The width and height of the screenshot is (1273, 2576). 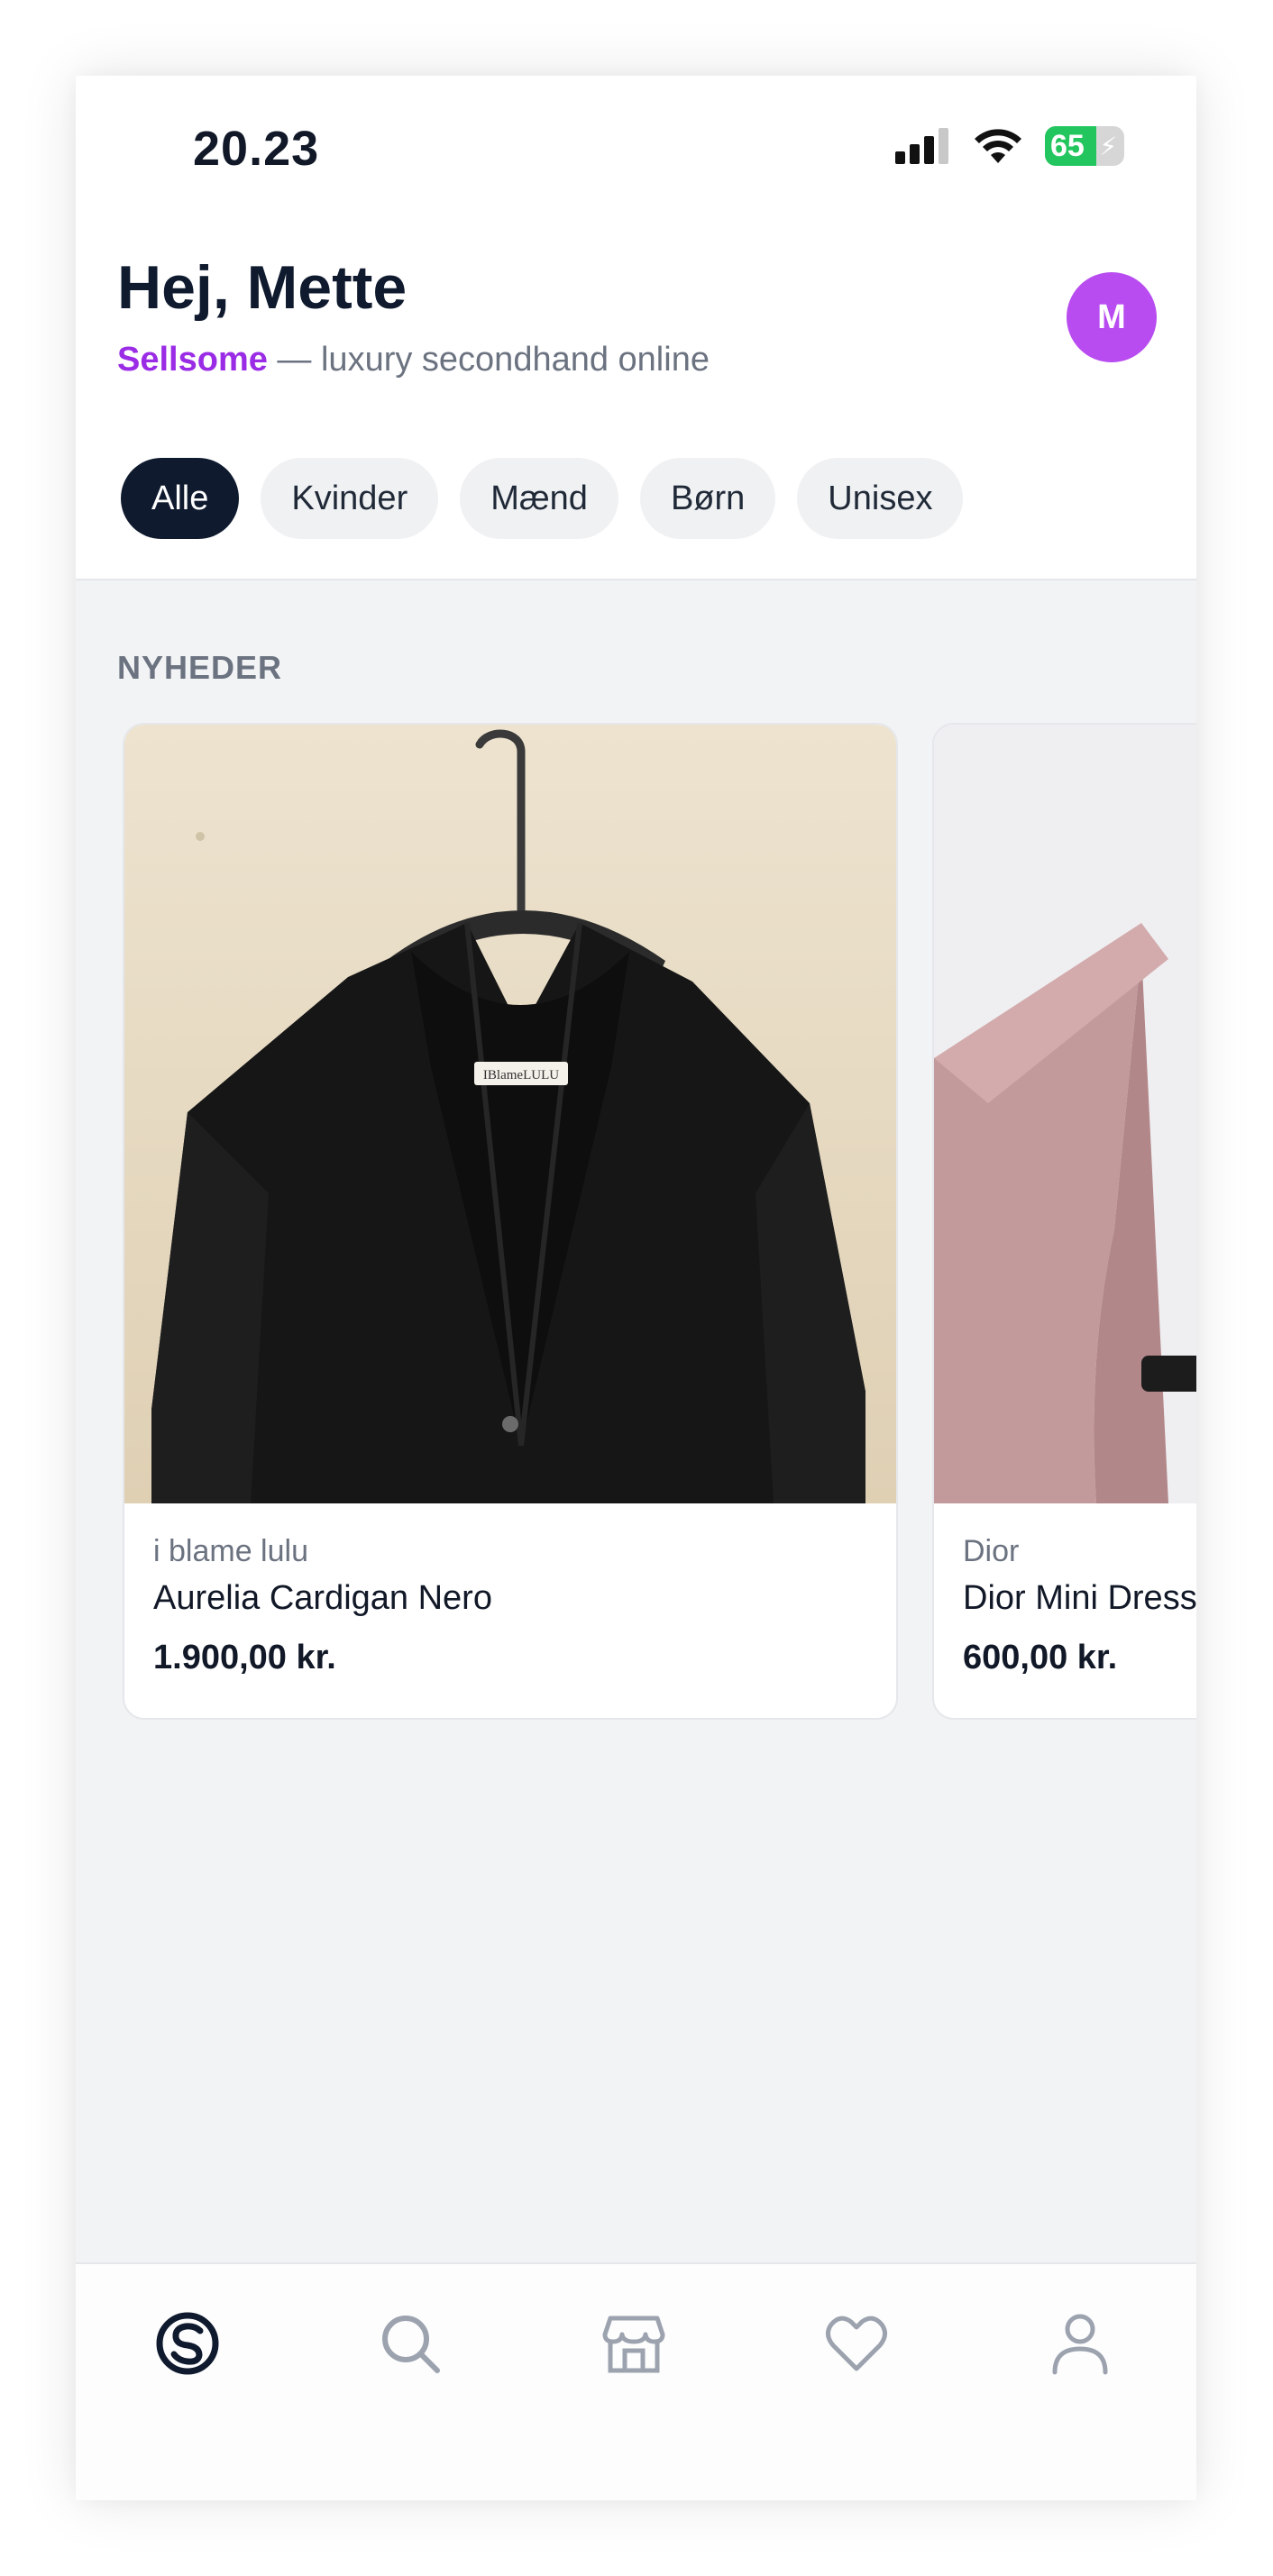 I want to click on tab-maend: Mænd, so click(x=539, y=499).